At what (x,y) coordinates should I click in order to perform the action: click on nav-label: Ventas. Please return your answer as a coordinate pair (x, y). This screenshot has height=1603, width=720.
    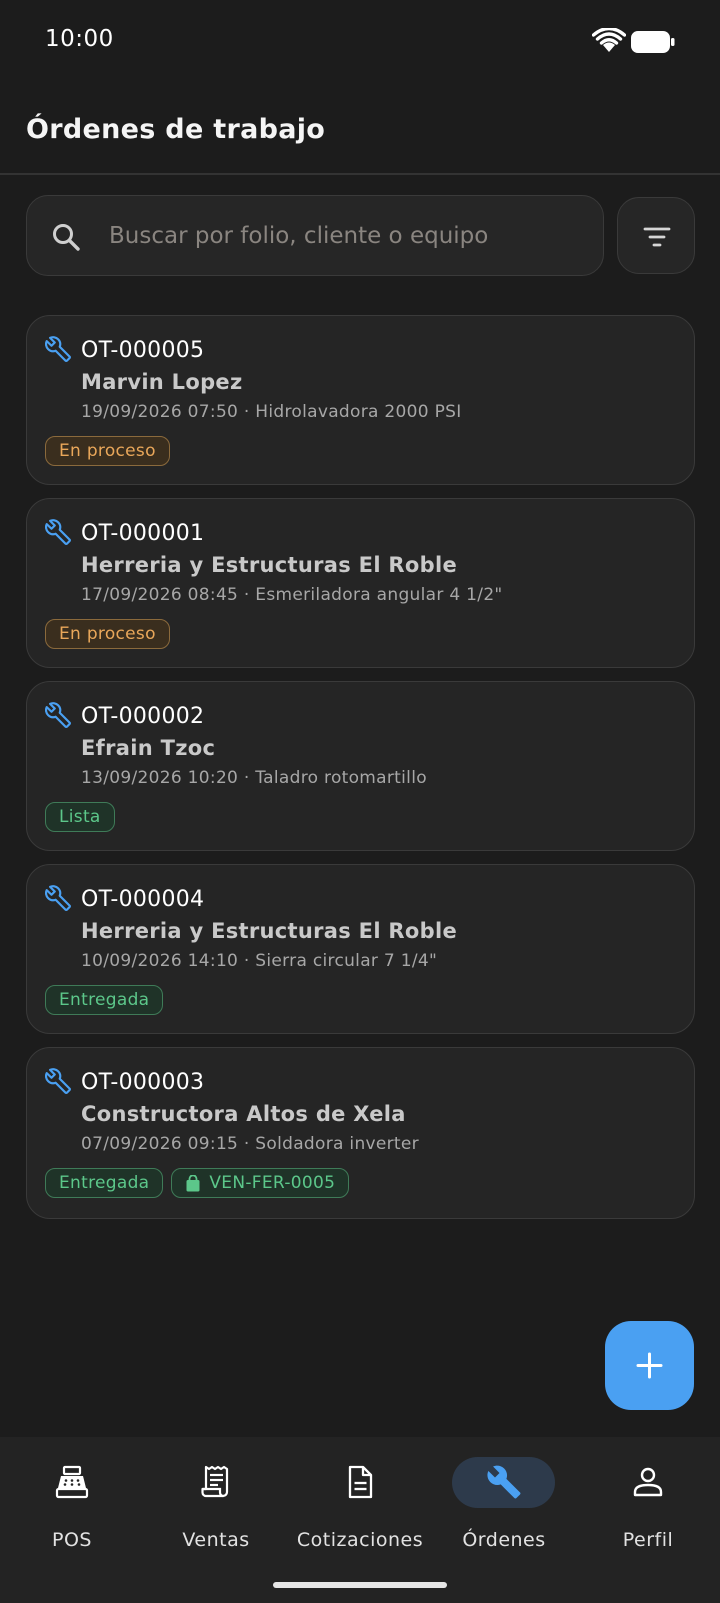
    Looking at the image, I should click on (216, 1540).